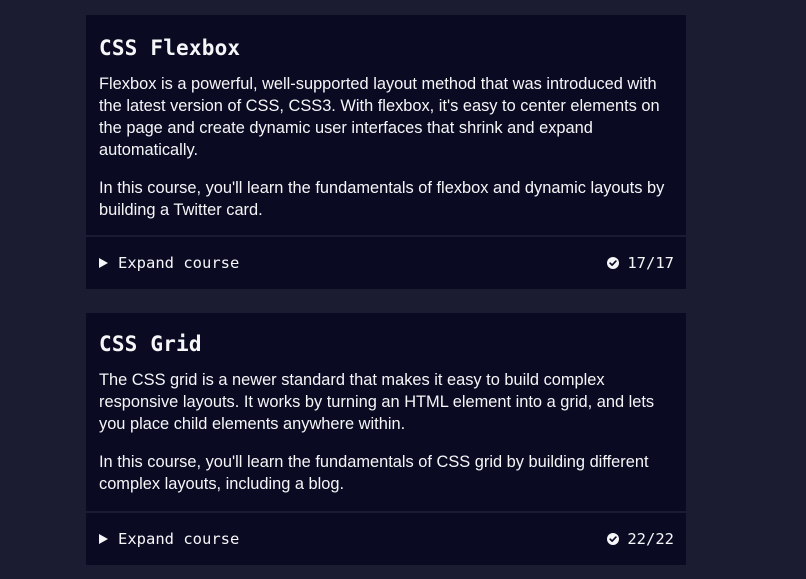 The height and width of the screenshot is (579, 806). I want to click on progress-count: 17/17, so click(650, 263).